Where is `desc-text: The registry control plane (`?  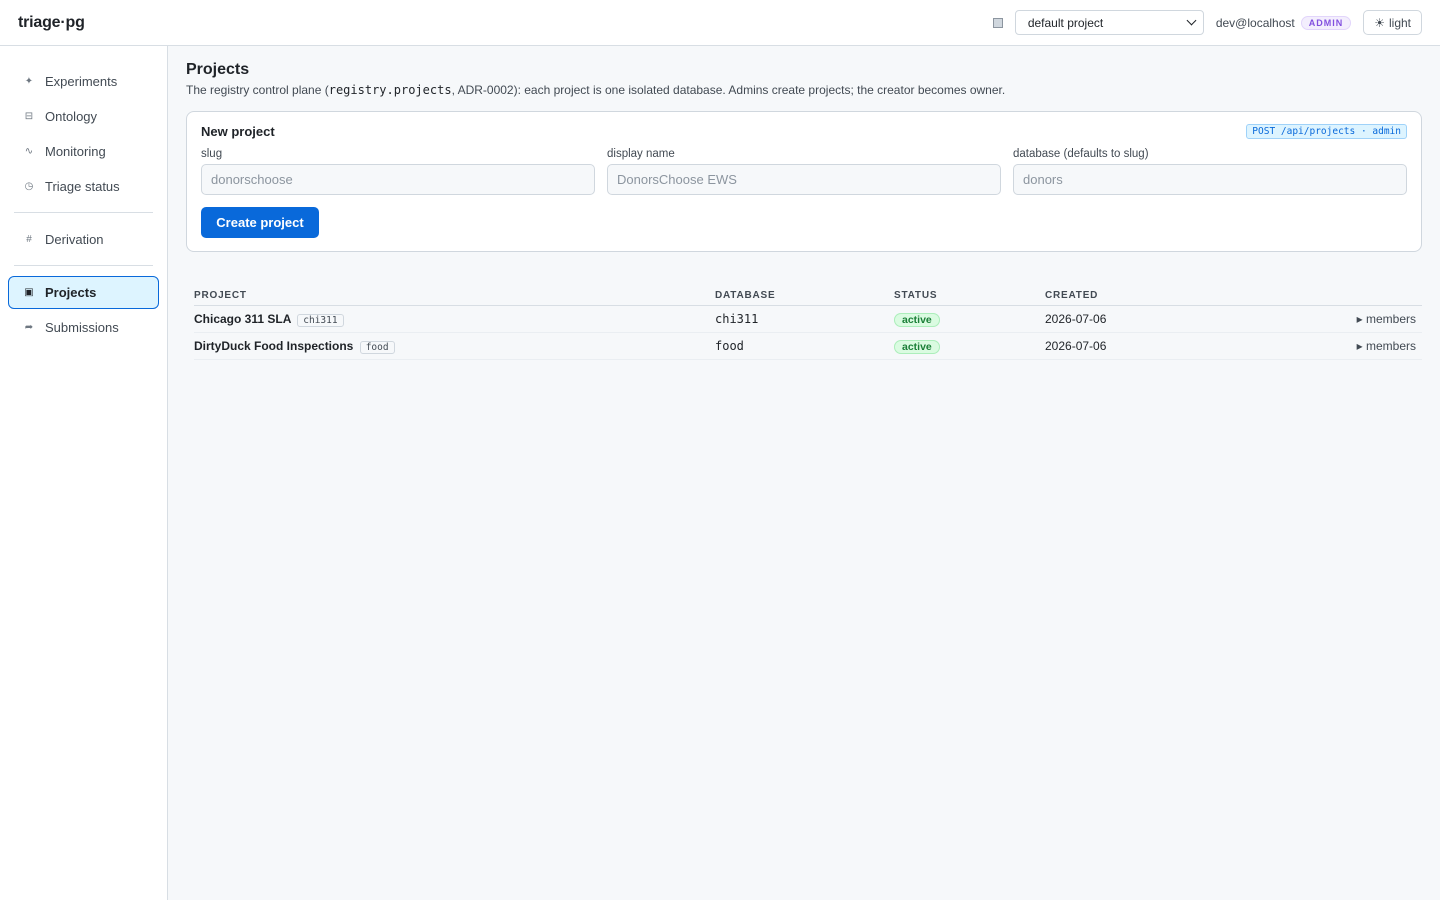 desc-text: The registry control plane ( is located at coordinates (257, 90).